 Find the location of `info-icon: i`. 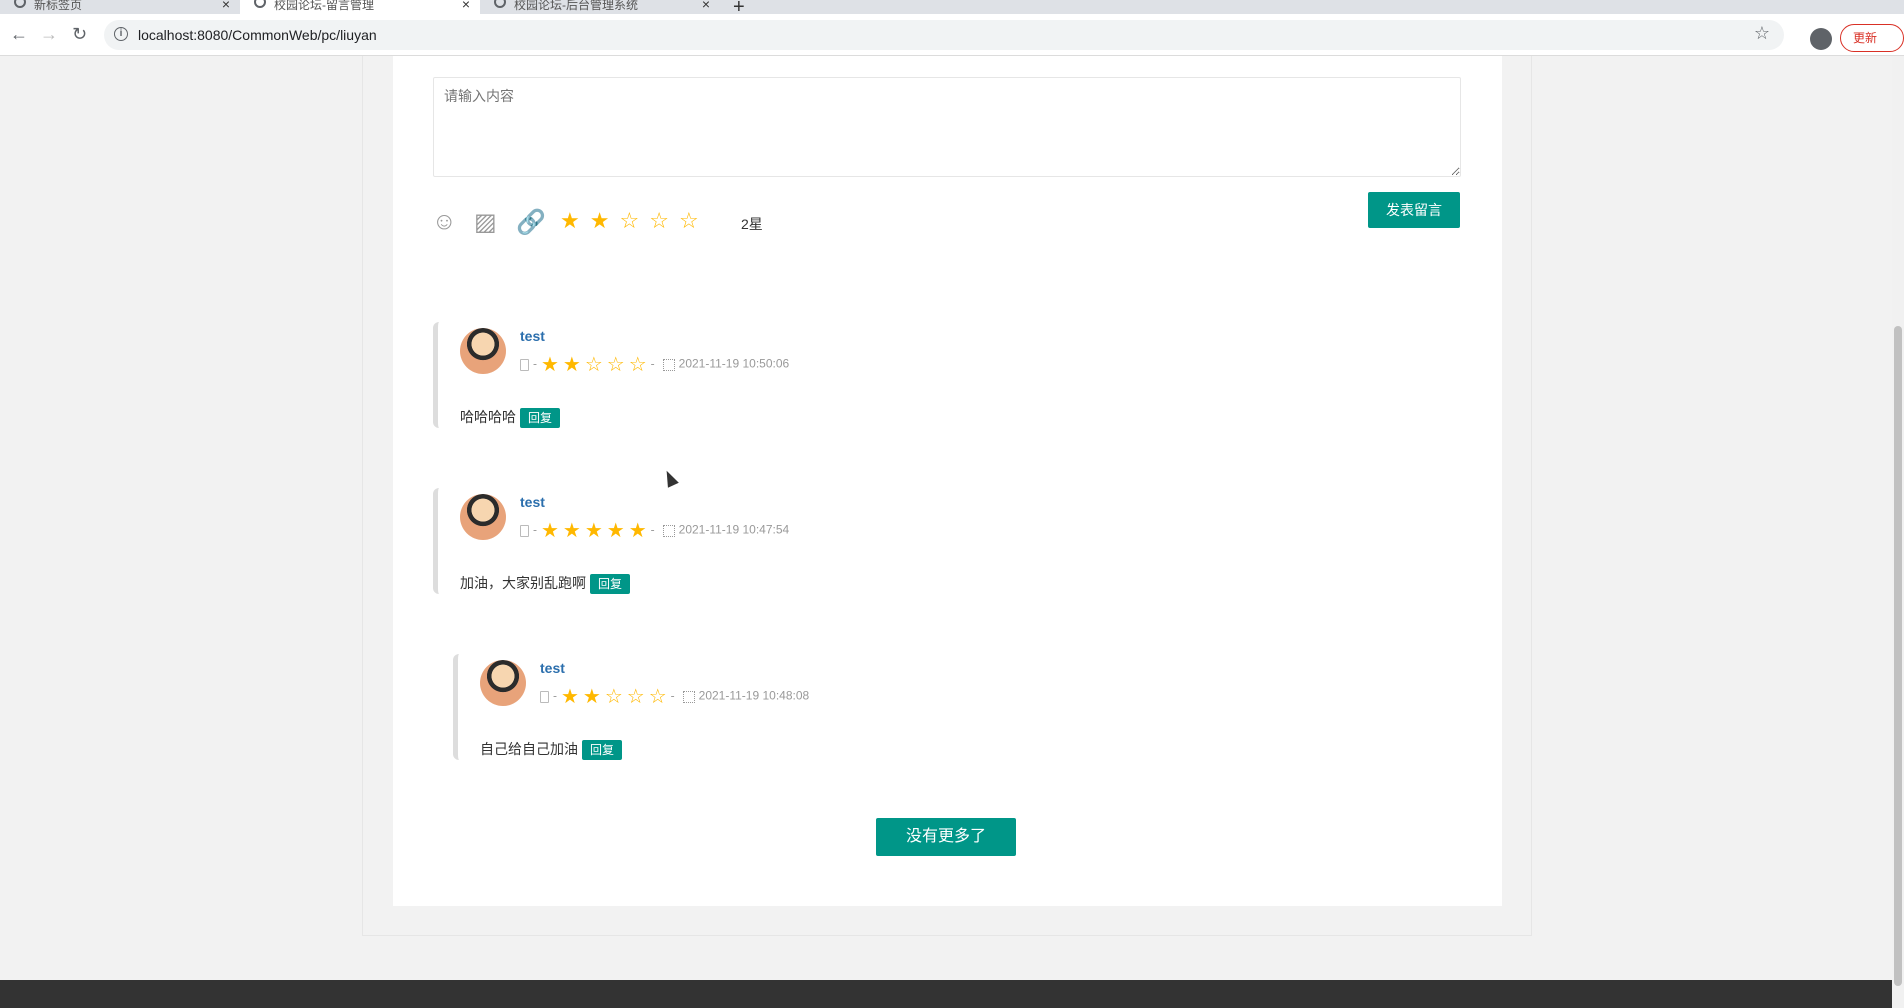

info-icon: i is located at coordinates (121, 34).